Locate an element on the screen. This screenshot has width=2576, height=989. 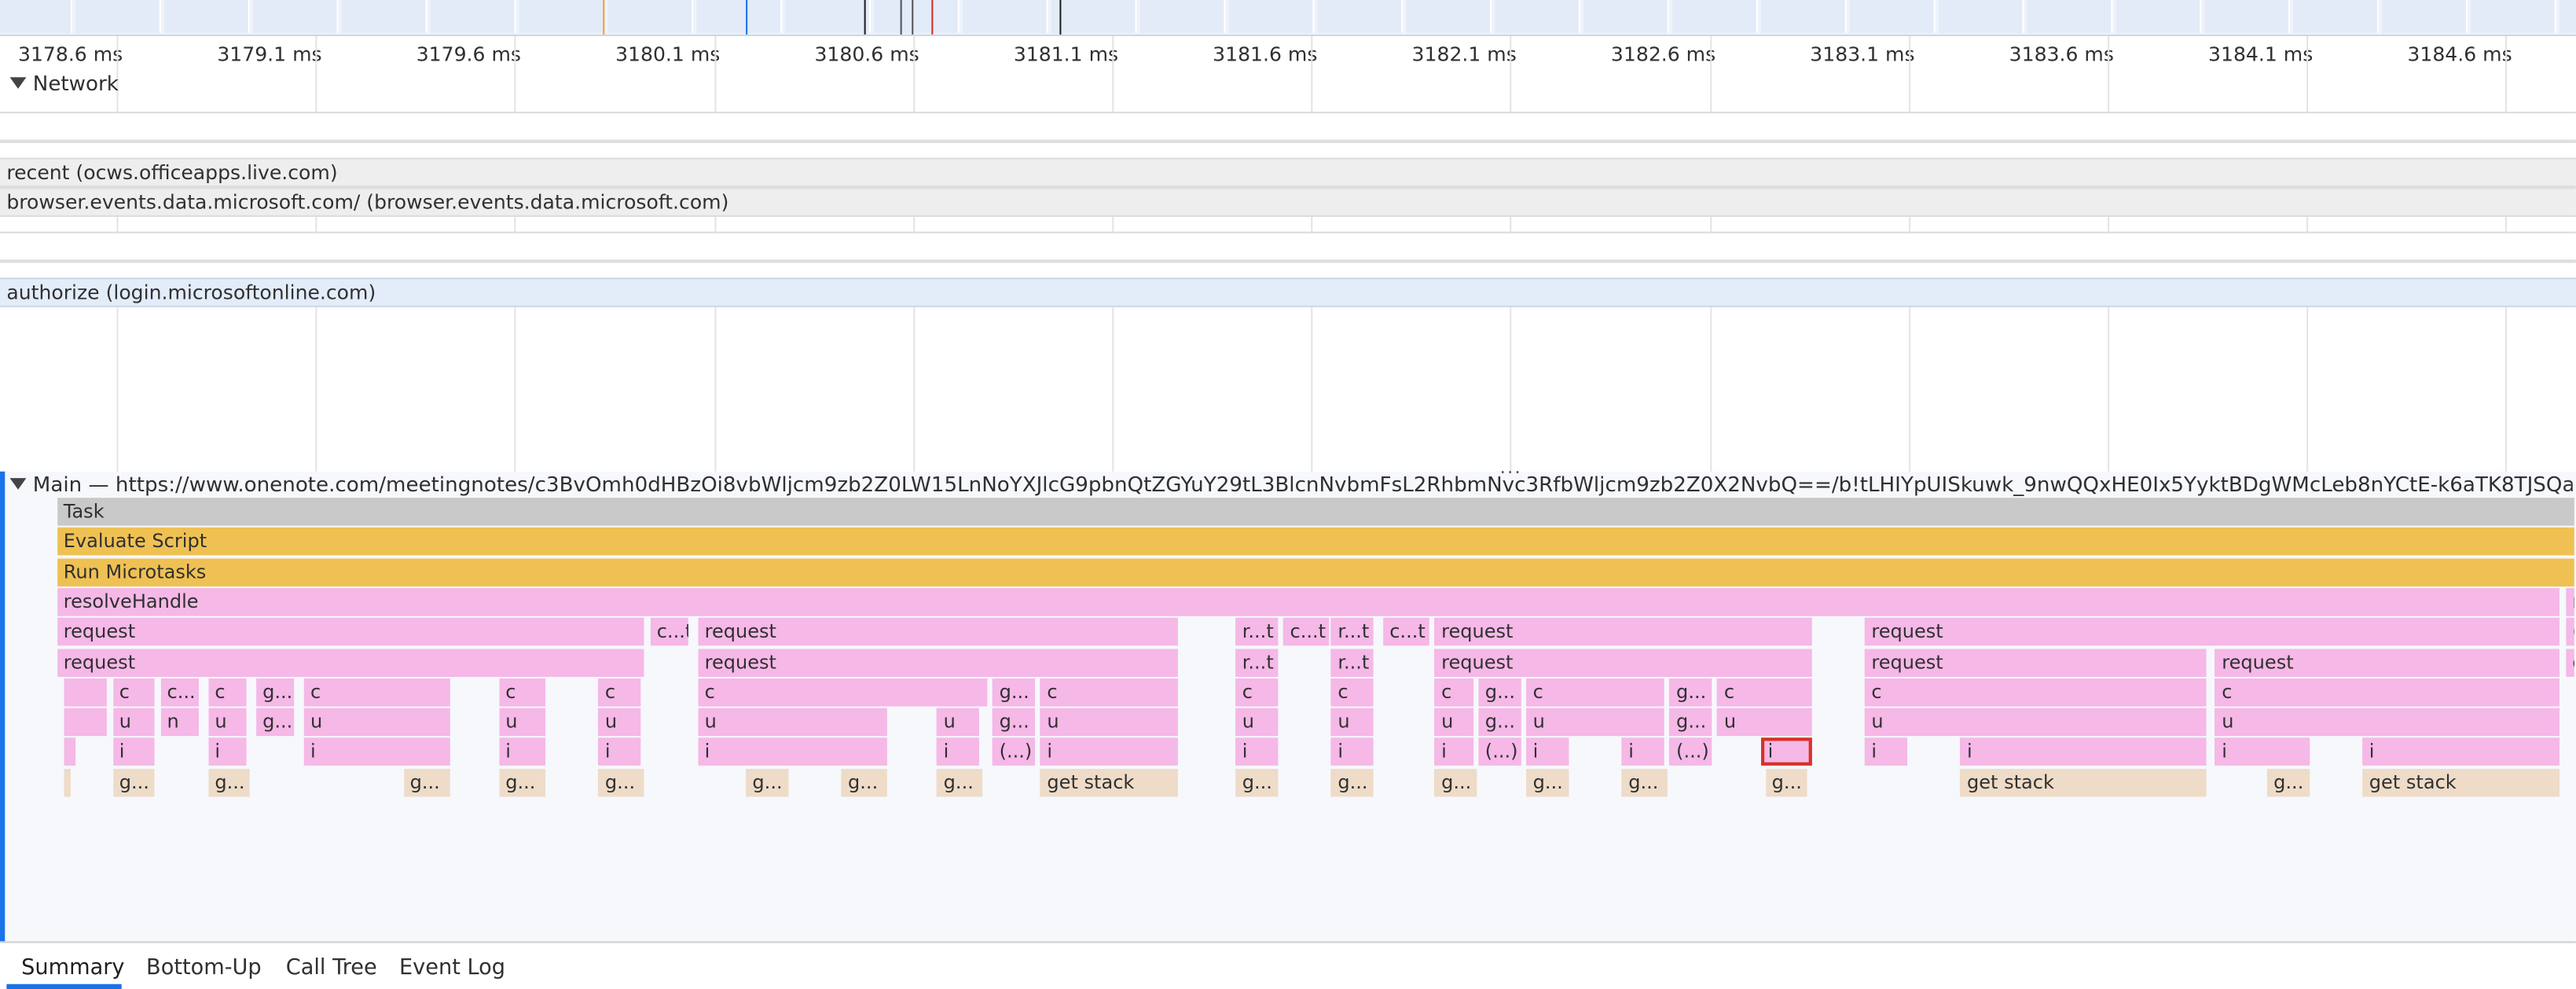
flame-bar: Task is located at coordinates (1316, 512).